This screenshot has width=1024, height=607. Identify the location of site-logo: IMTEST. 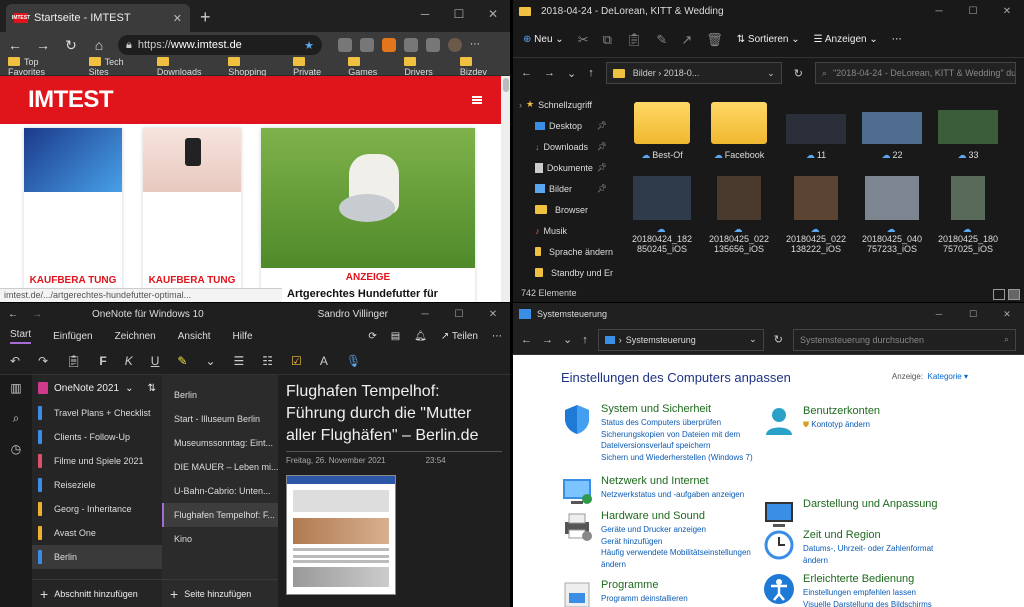
(71, 100).